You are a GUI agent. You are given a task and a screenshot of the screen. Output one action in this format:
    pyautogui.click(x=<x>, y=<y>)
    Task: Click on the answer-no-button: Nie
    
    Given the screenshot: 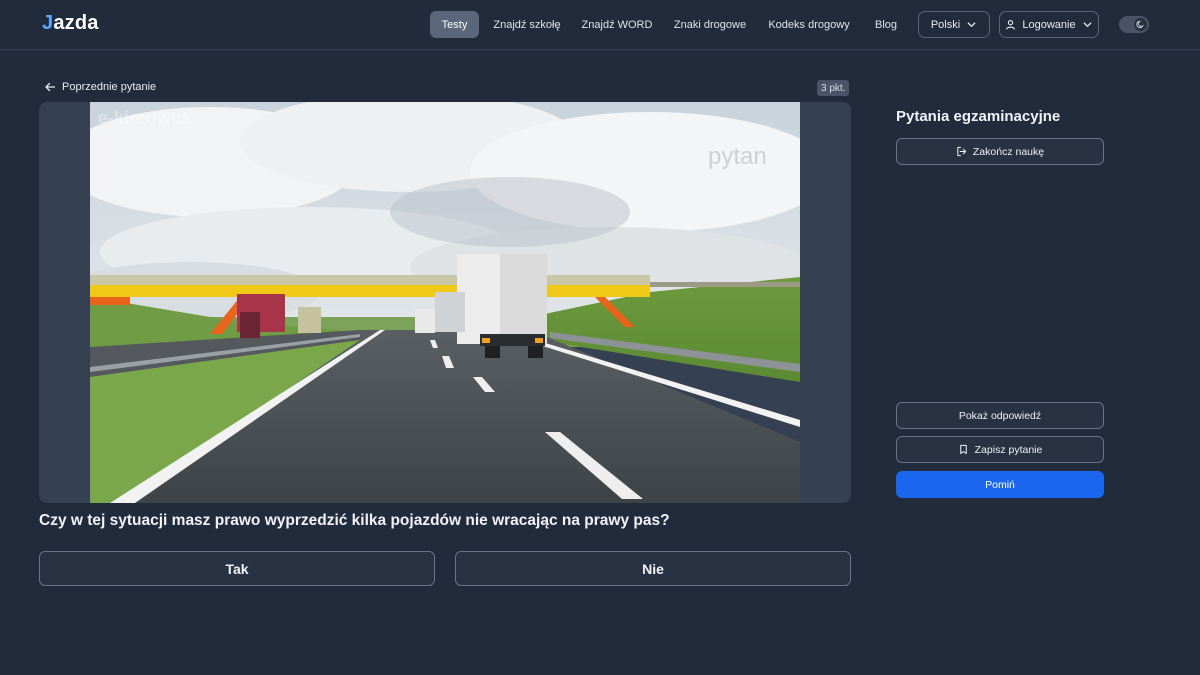 What is the action you would take?
    pyautogui.click(x=653, y=568)
    